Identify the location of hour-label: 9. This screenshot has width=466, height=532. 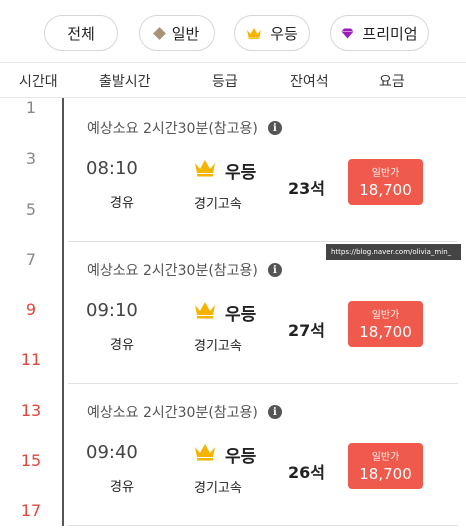
(31, 309).